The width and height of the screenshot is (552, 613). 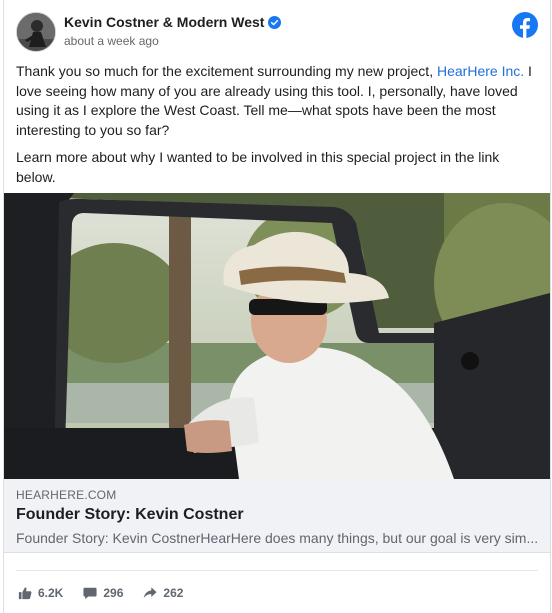 What do you see at coordinates (480, 71) in the screenshot?
I see `mention-link: HearHere Inc.` at bounding box center [480, 71].